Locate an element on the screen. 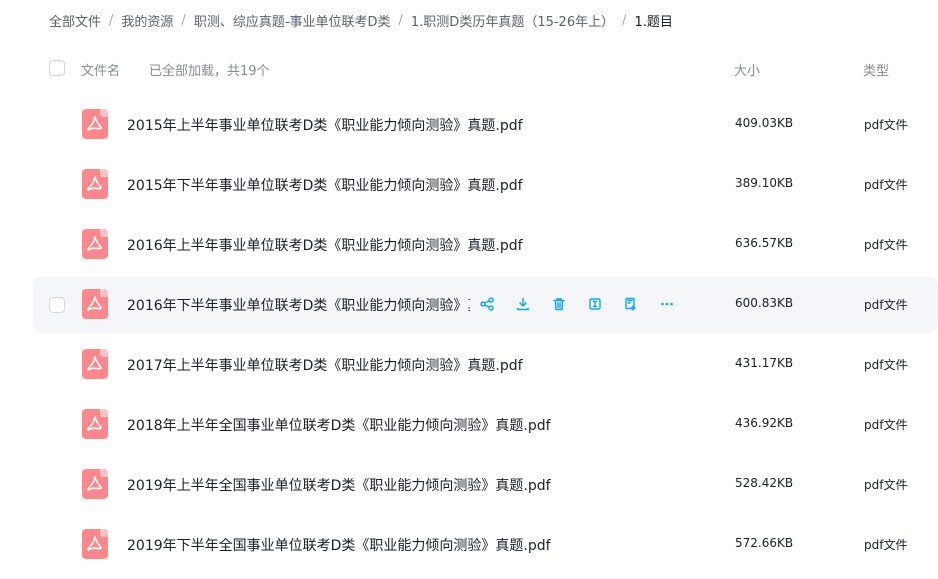 Image resolution: width=938 pixels, height=579 pixels. file-size: 600.83KB is located at coordinates (764, 303).